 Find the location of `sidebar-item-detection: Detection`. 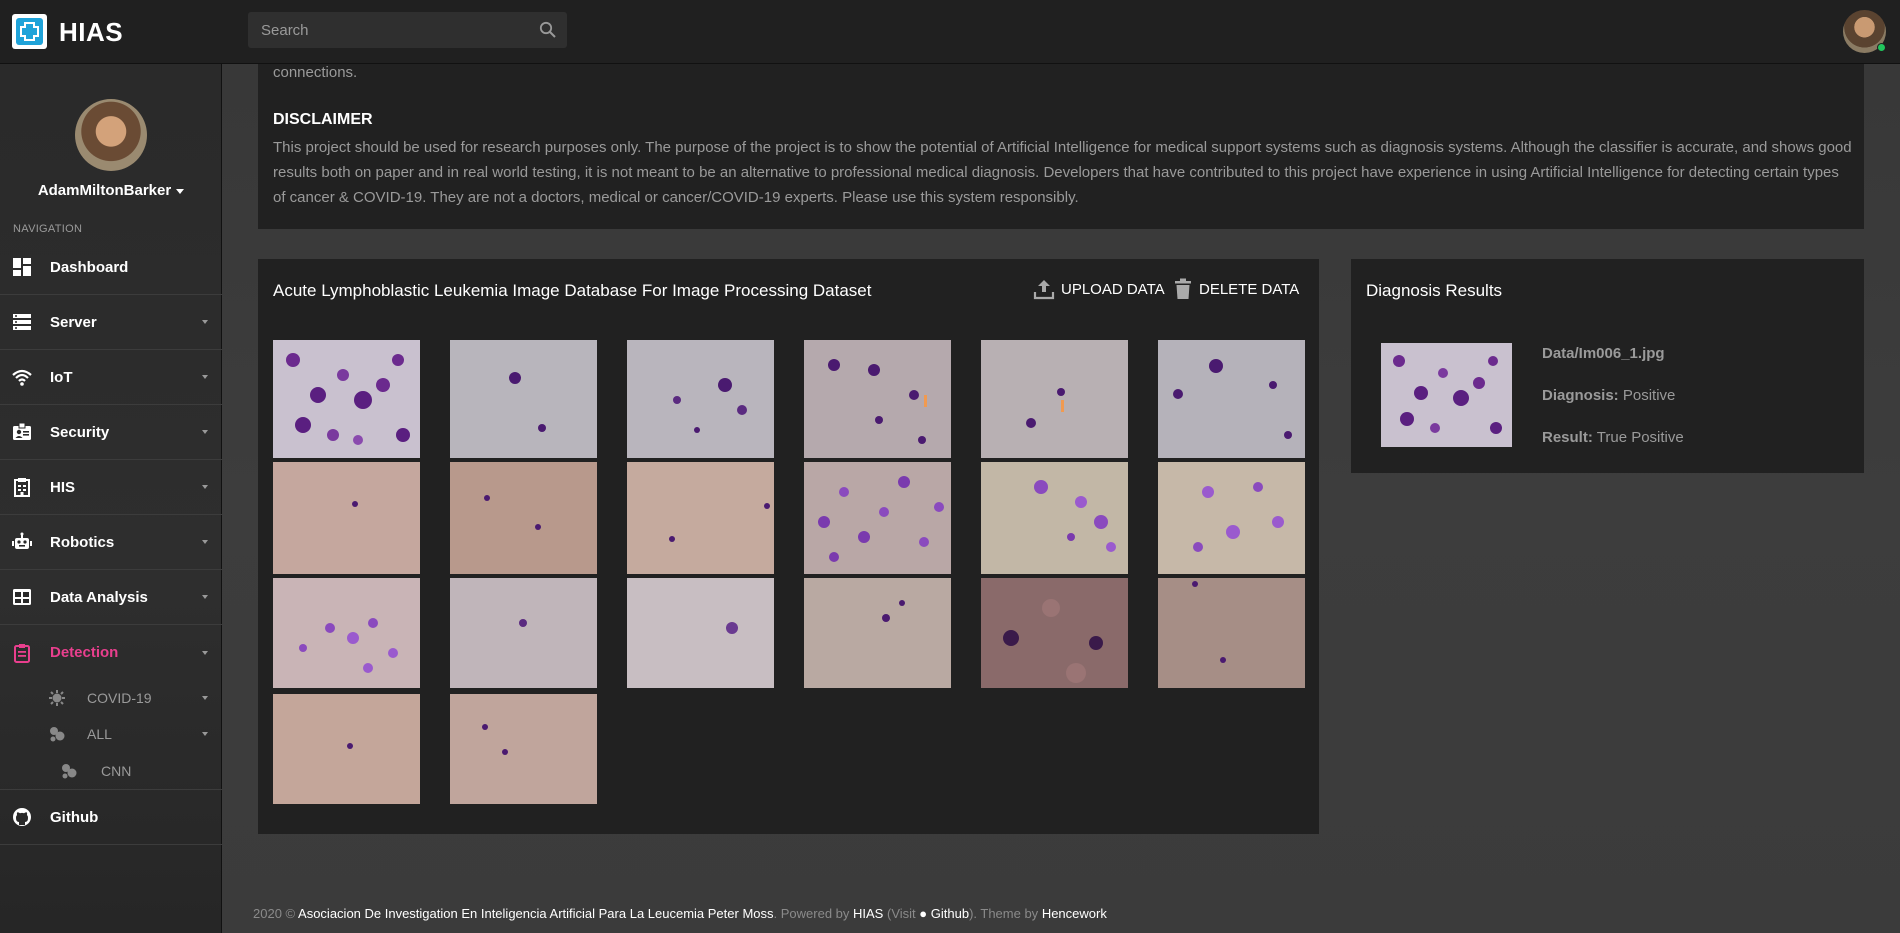

sidebar-item-detection: Detection is located at coordinates (111, 652).